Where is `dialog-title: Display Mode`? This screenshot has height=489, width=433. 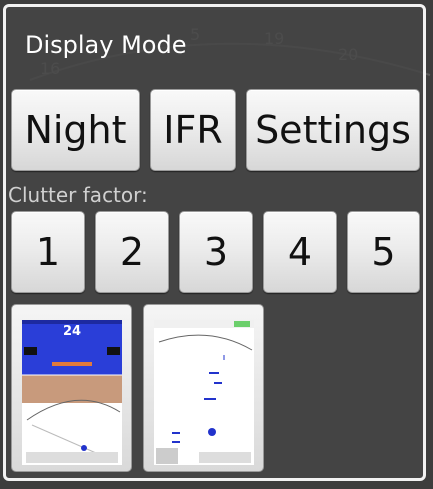 dialog-title: Display Mode is located at coordinates (106, 45).